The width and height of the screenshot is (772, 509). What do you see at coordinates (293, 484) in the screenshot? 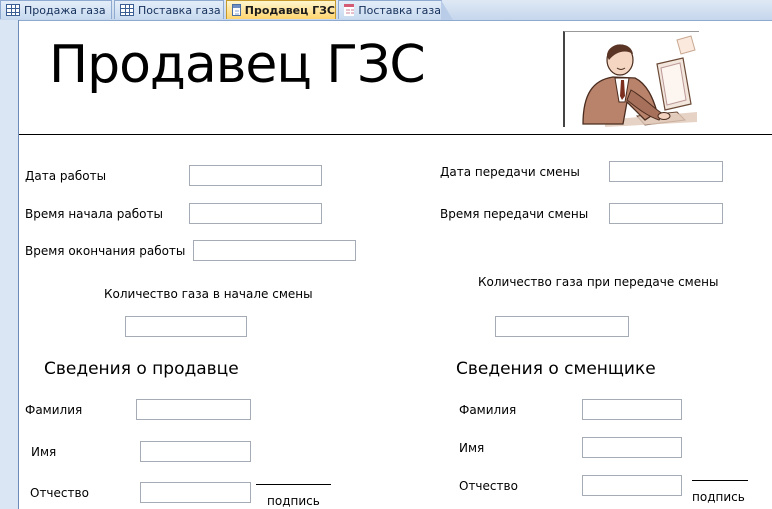
I see `seller-signature-line` at bounding box center [293, 484].